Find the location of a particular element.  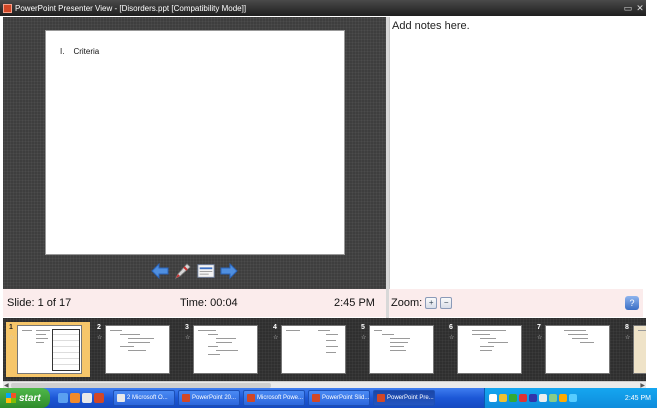

start-button: start is located at coordinates (25, 398).